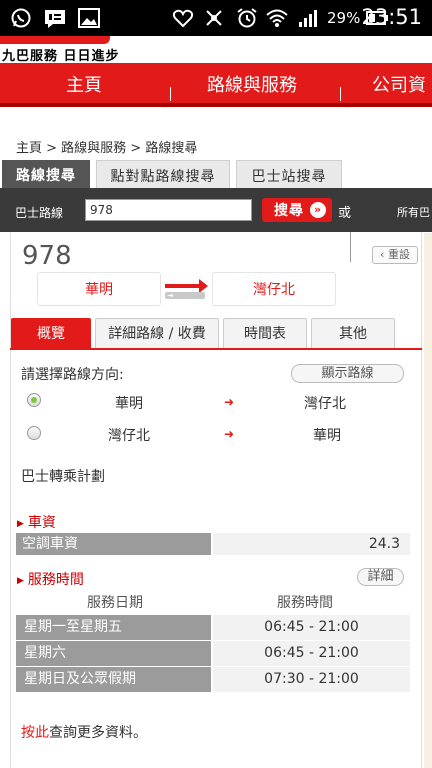 The height and width of the screenshot is (768, 432). Describe the element at coordinates (55, 18) in the screenshot. I see `message-icon` at that location.